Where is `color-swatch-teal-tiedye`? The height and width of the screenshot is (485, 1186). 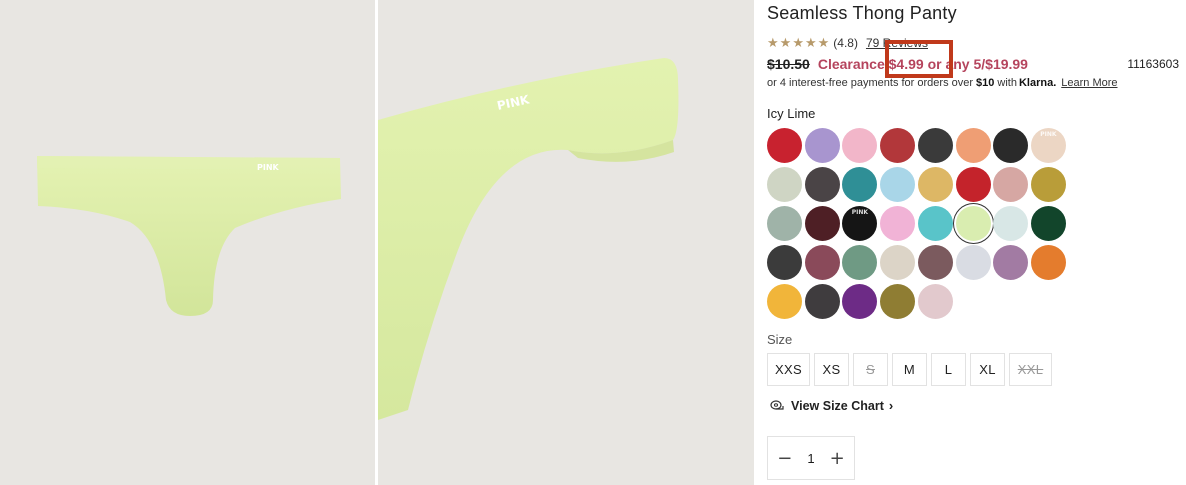 color-swatch-teal-tiedye is located at coordinates (860, 184).